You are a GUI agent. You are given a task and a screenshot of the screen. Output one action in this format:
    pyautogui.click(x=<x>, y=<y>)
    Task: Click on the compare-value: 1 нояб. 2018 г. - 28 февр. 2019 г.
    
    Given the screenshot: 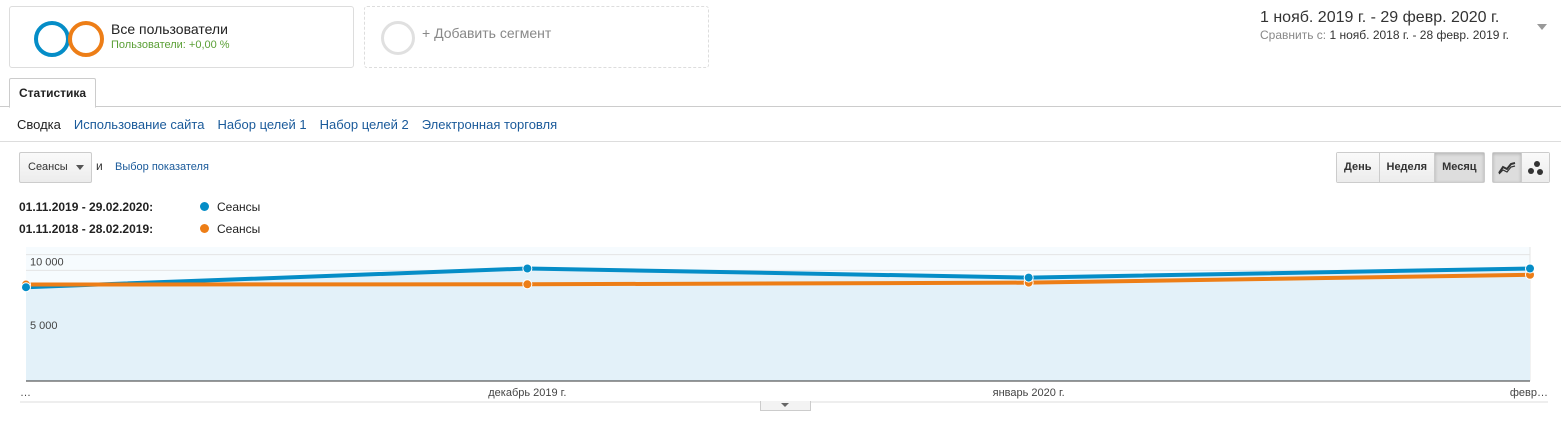 What is the action you would take?
    pyautogui.click(x=1419, y=35)
    